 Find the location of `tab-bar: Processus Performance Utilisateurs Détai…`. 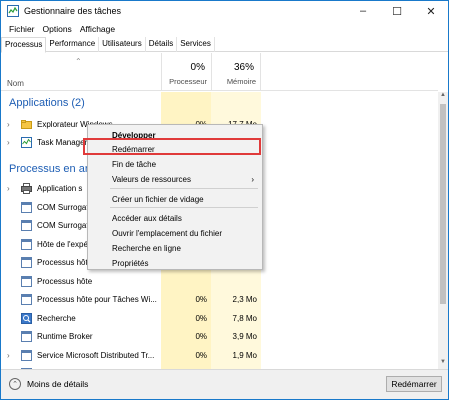

tab-bar: Processus Performance Utilisateurs Détai… is located at coordinates (224, 45).